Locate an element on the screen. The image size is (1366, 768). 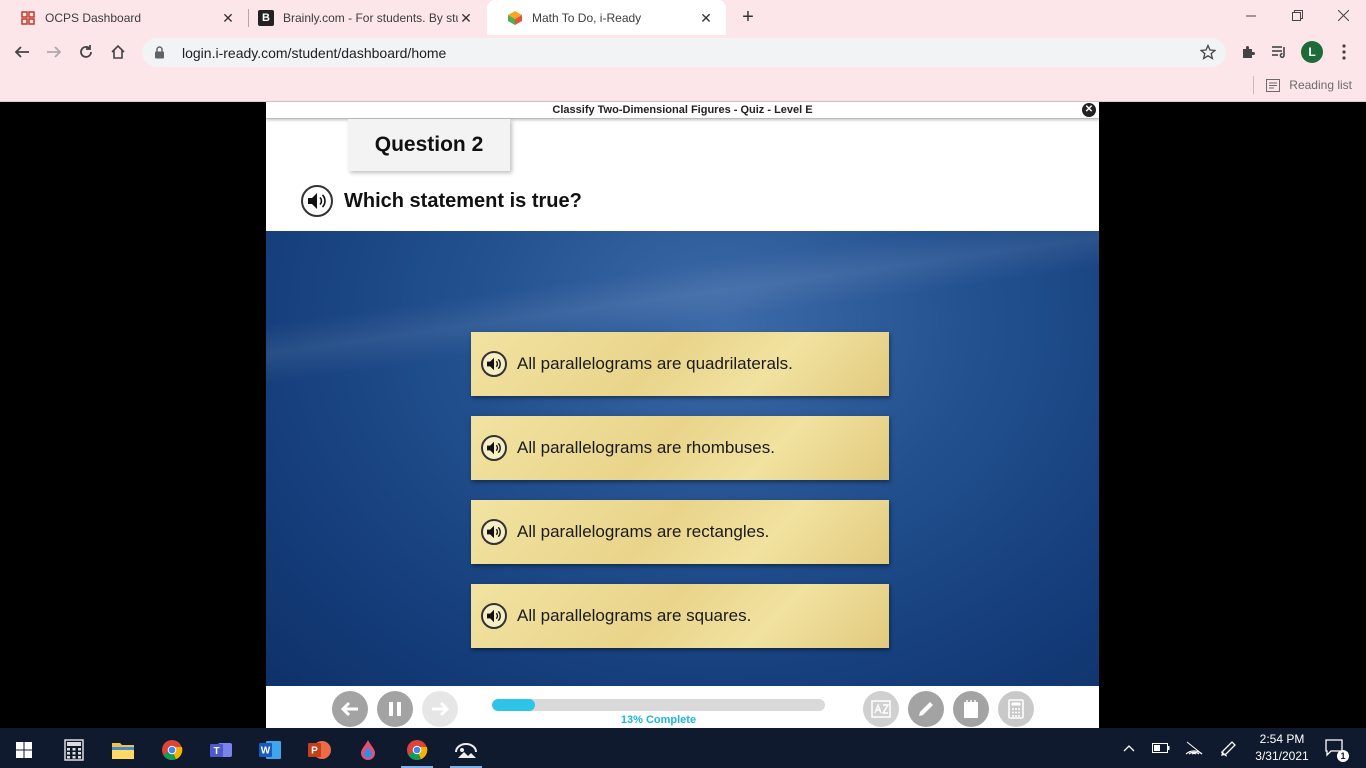
reading-list-button: Reading list is located at coordinates (1302, 85).